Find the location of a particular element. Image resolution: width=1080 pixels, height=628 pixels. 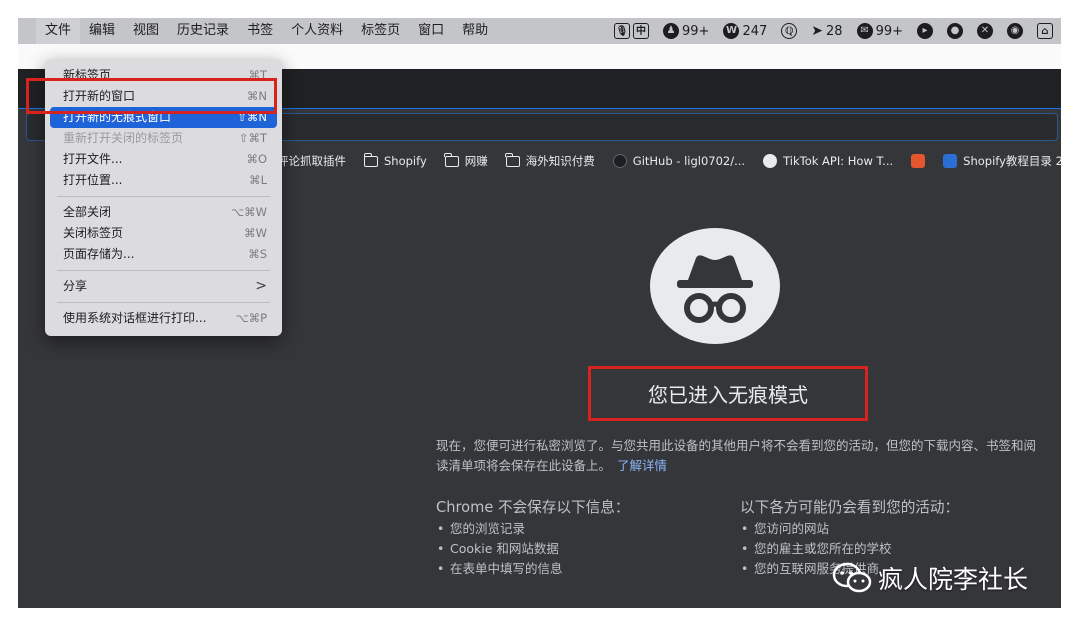

list-item: 在表单中填写的信息 is located at coordinates (532, 569).